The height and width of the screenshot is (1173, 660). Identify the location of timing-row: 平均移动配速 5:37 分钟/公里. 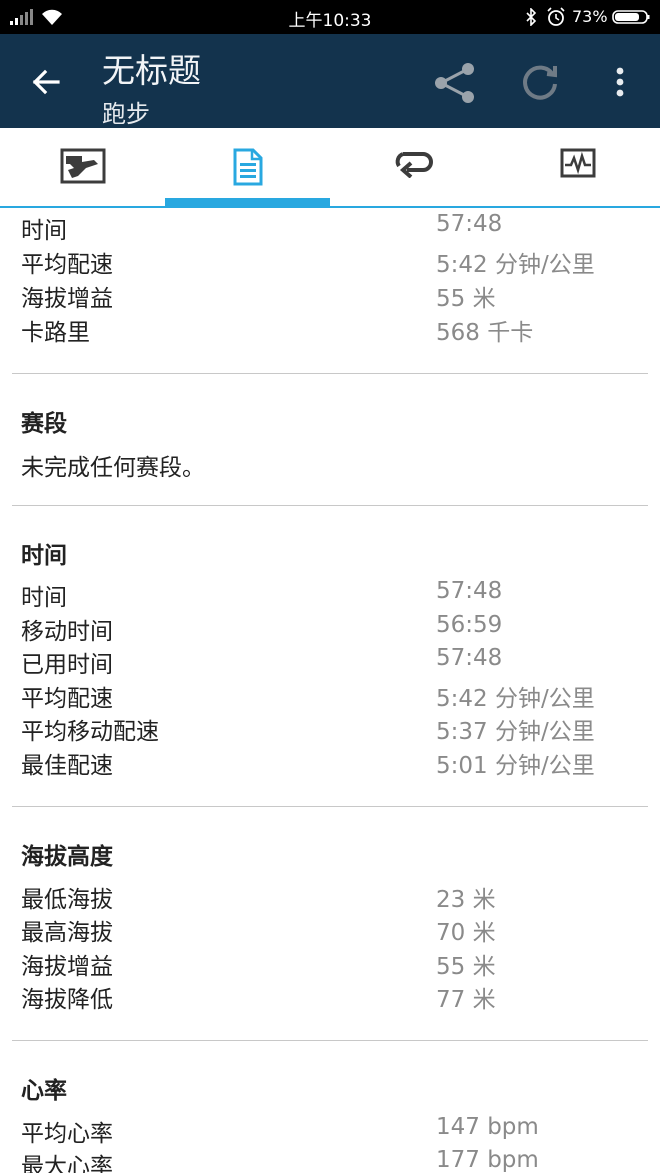
(331, 729).